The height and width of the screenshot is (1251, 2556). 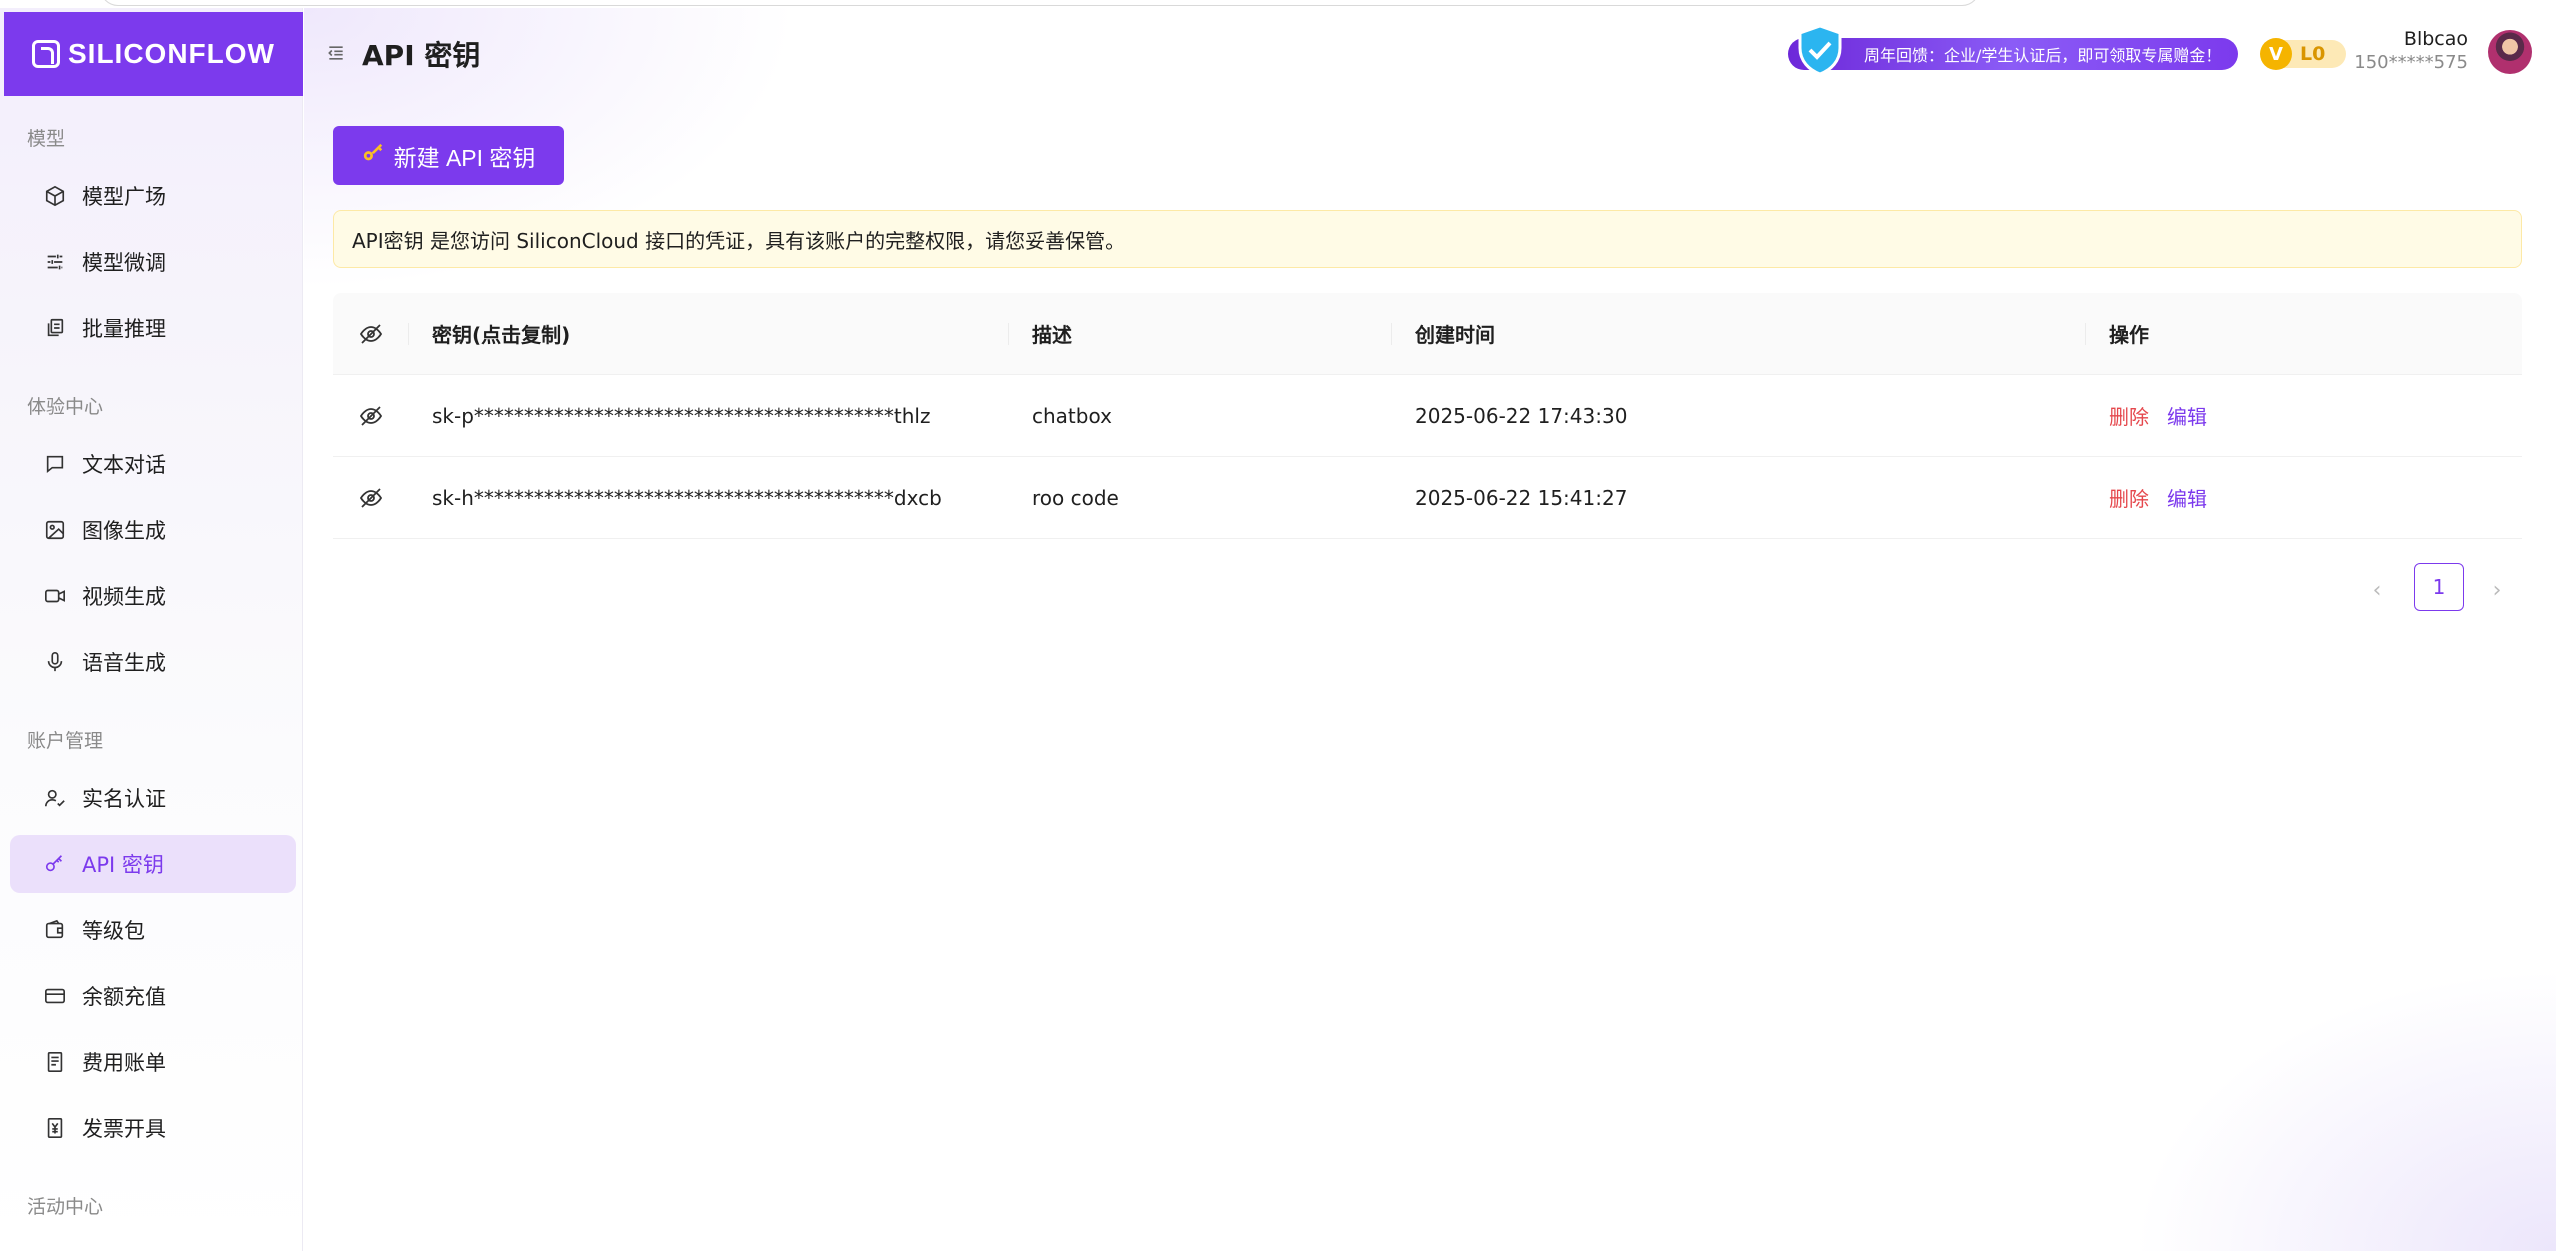 What do you see at coordinates (1075, 497) in the screenshot?
I see `api-key-desc: roo code` at bounding box center [1075, 497].